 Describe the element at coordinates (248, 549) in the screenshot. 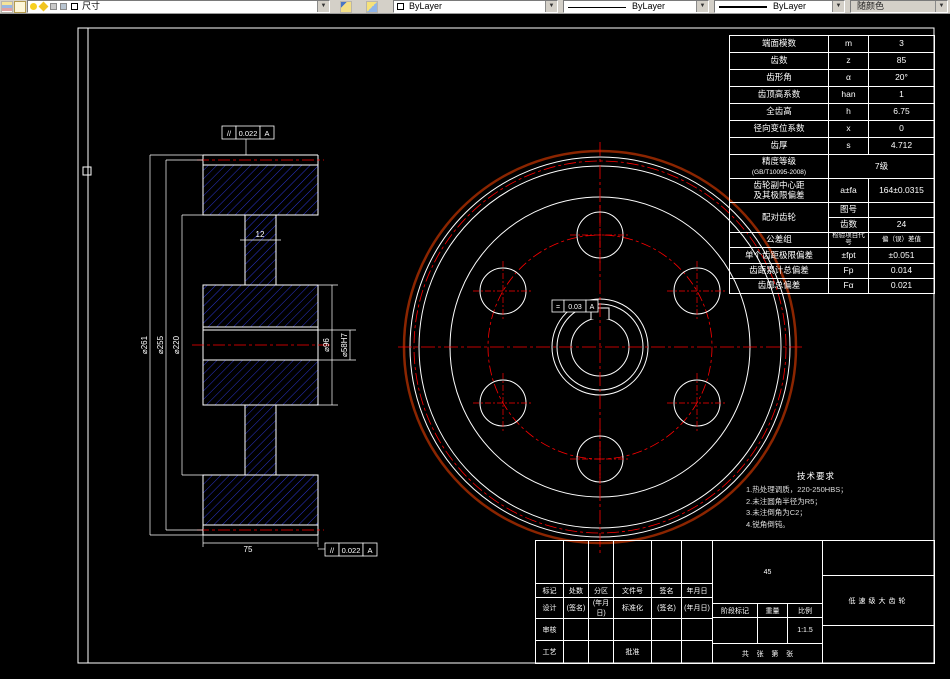

I see `dim-face-width: 75` at that location.